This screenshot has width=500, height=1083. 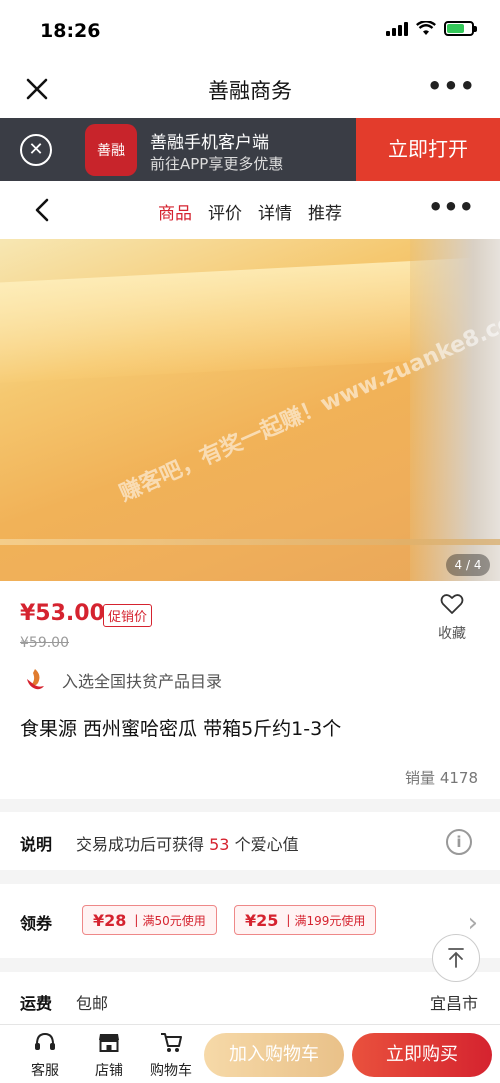 I want to click on add-to-cart-button: 加入购物车, so click(x=274, y=1055).